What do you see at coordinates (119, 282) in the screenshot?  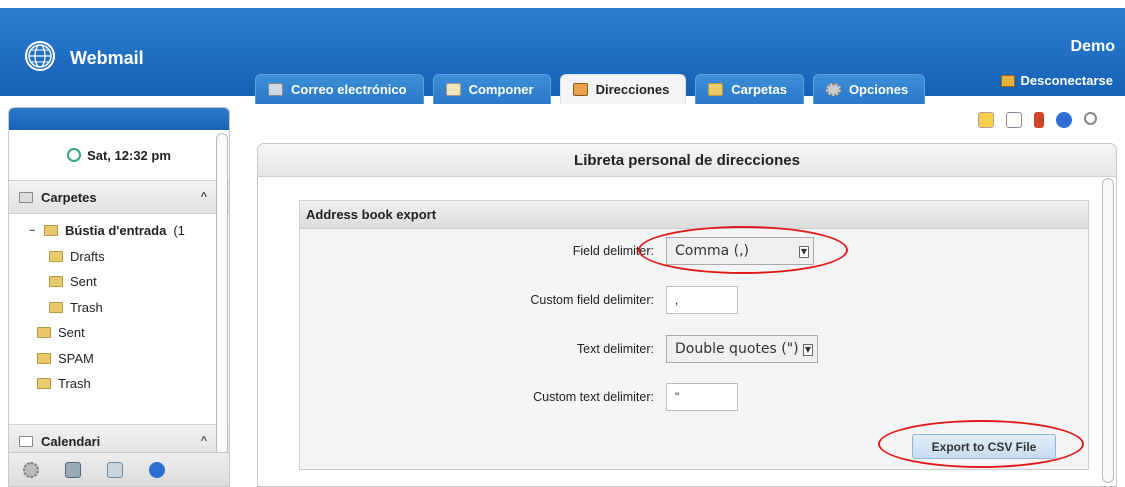 I see `folder-item-sent: Sent` at bounding box center [119, 282].